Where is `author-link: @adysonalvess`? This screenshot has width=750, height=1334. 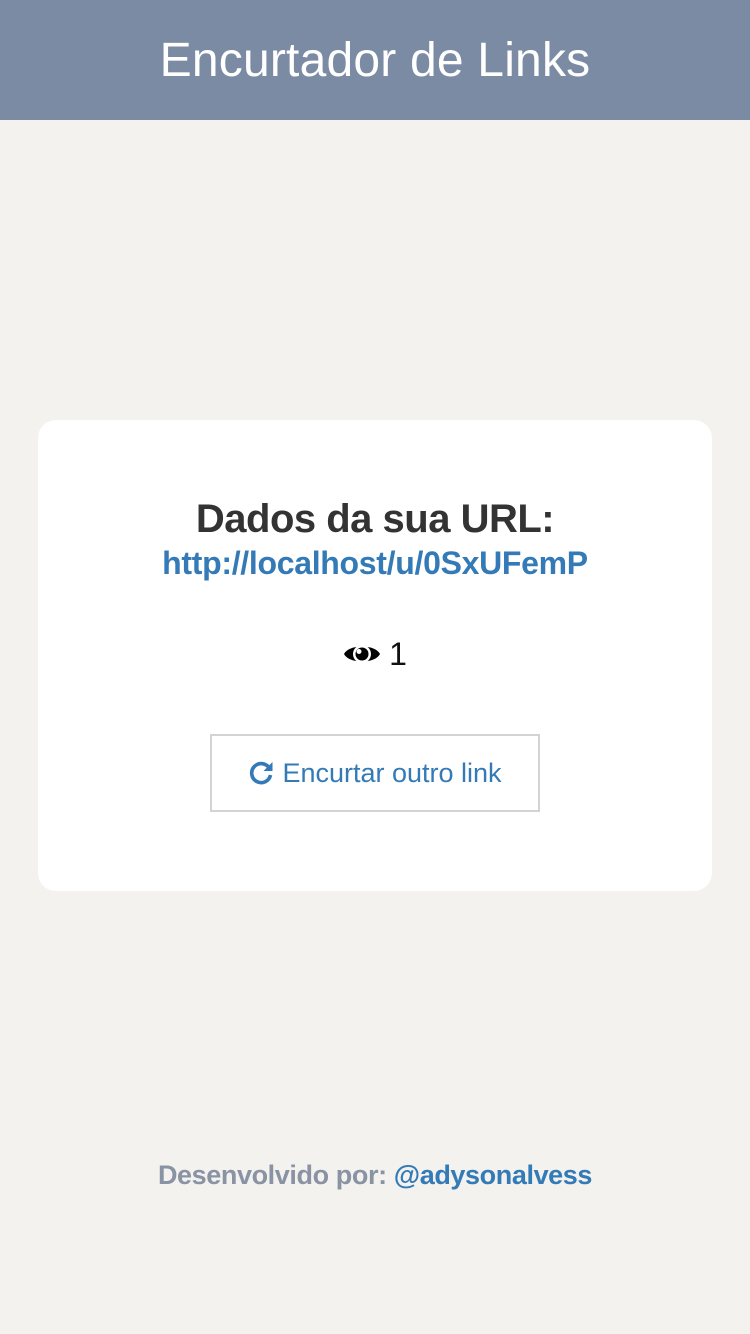 author-link: @adysonalvess is located at coordinates (493, 1175).